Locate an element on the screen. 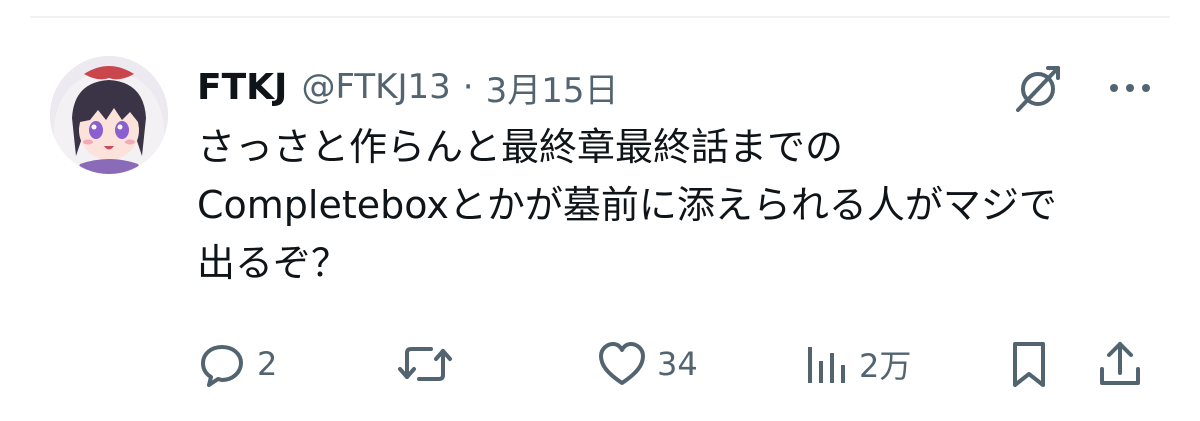  top-divider is located at coordinates (600, 17).